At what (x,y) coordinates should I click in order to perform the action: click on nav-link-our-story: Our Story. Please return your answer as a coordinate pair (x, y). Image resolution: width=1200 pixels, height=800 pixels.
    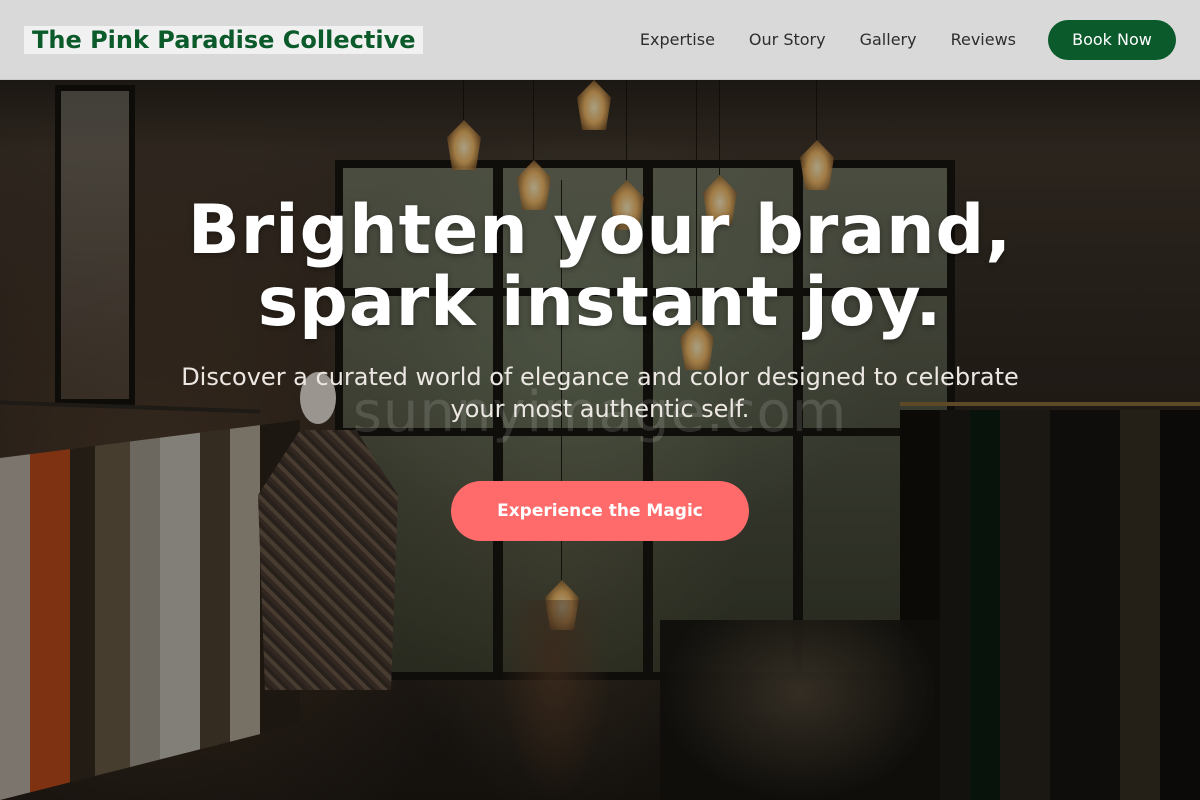
    Looking at the image, I should click on (787, 39).